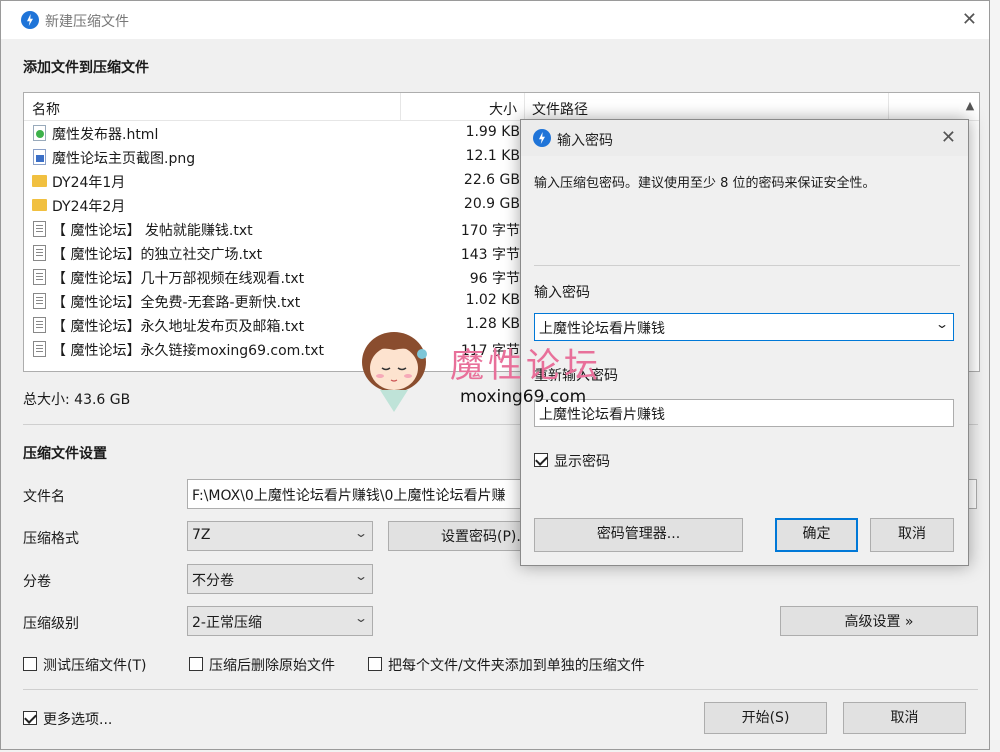 The image size is (1000, 752). What do you see at coordinates (995, 376) in the screenshot?
I see `background-window-strip` at bounding box center [995, 376].